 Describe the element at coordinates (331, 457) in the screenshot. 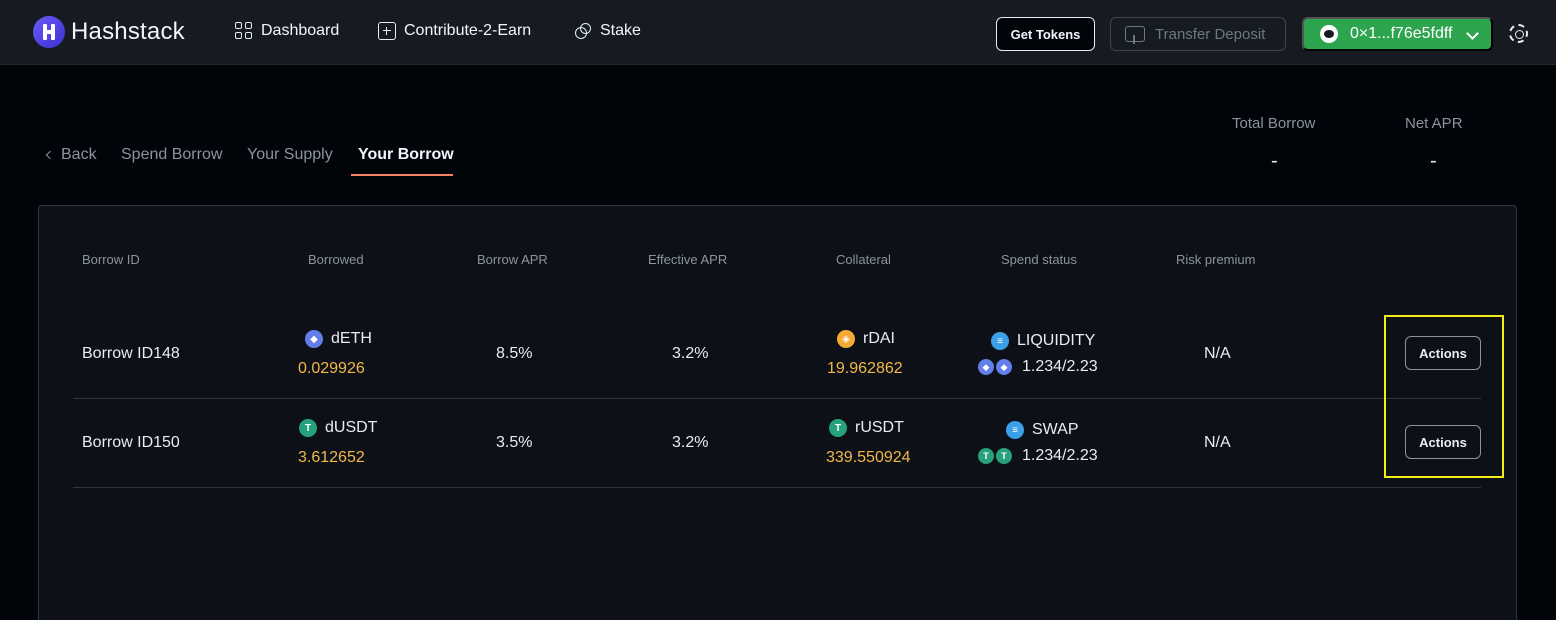

I see `borrowed-amount: 3.612652` at that location.